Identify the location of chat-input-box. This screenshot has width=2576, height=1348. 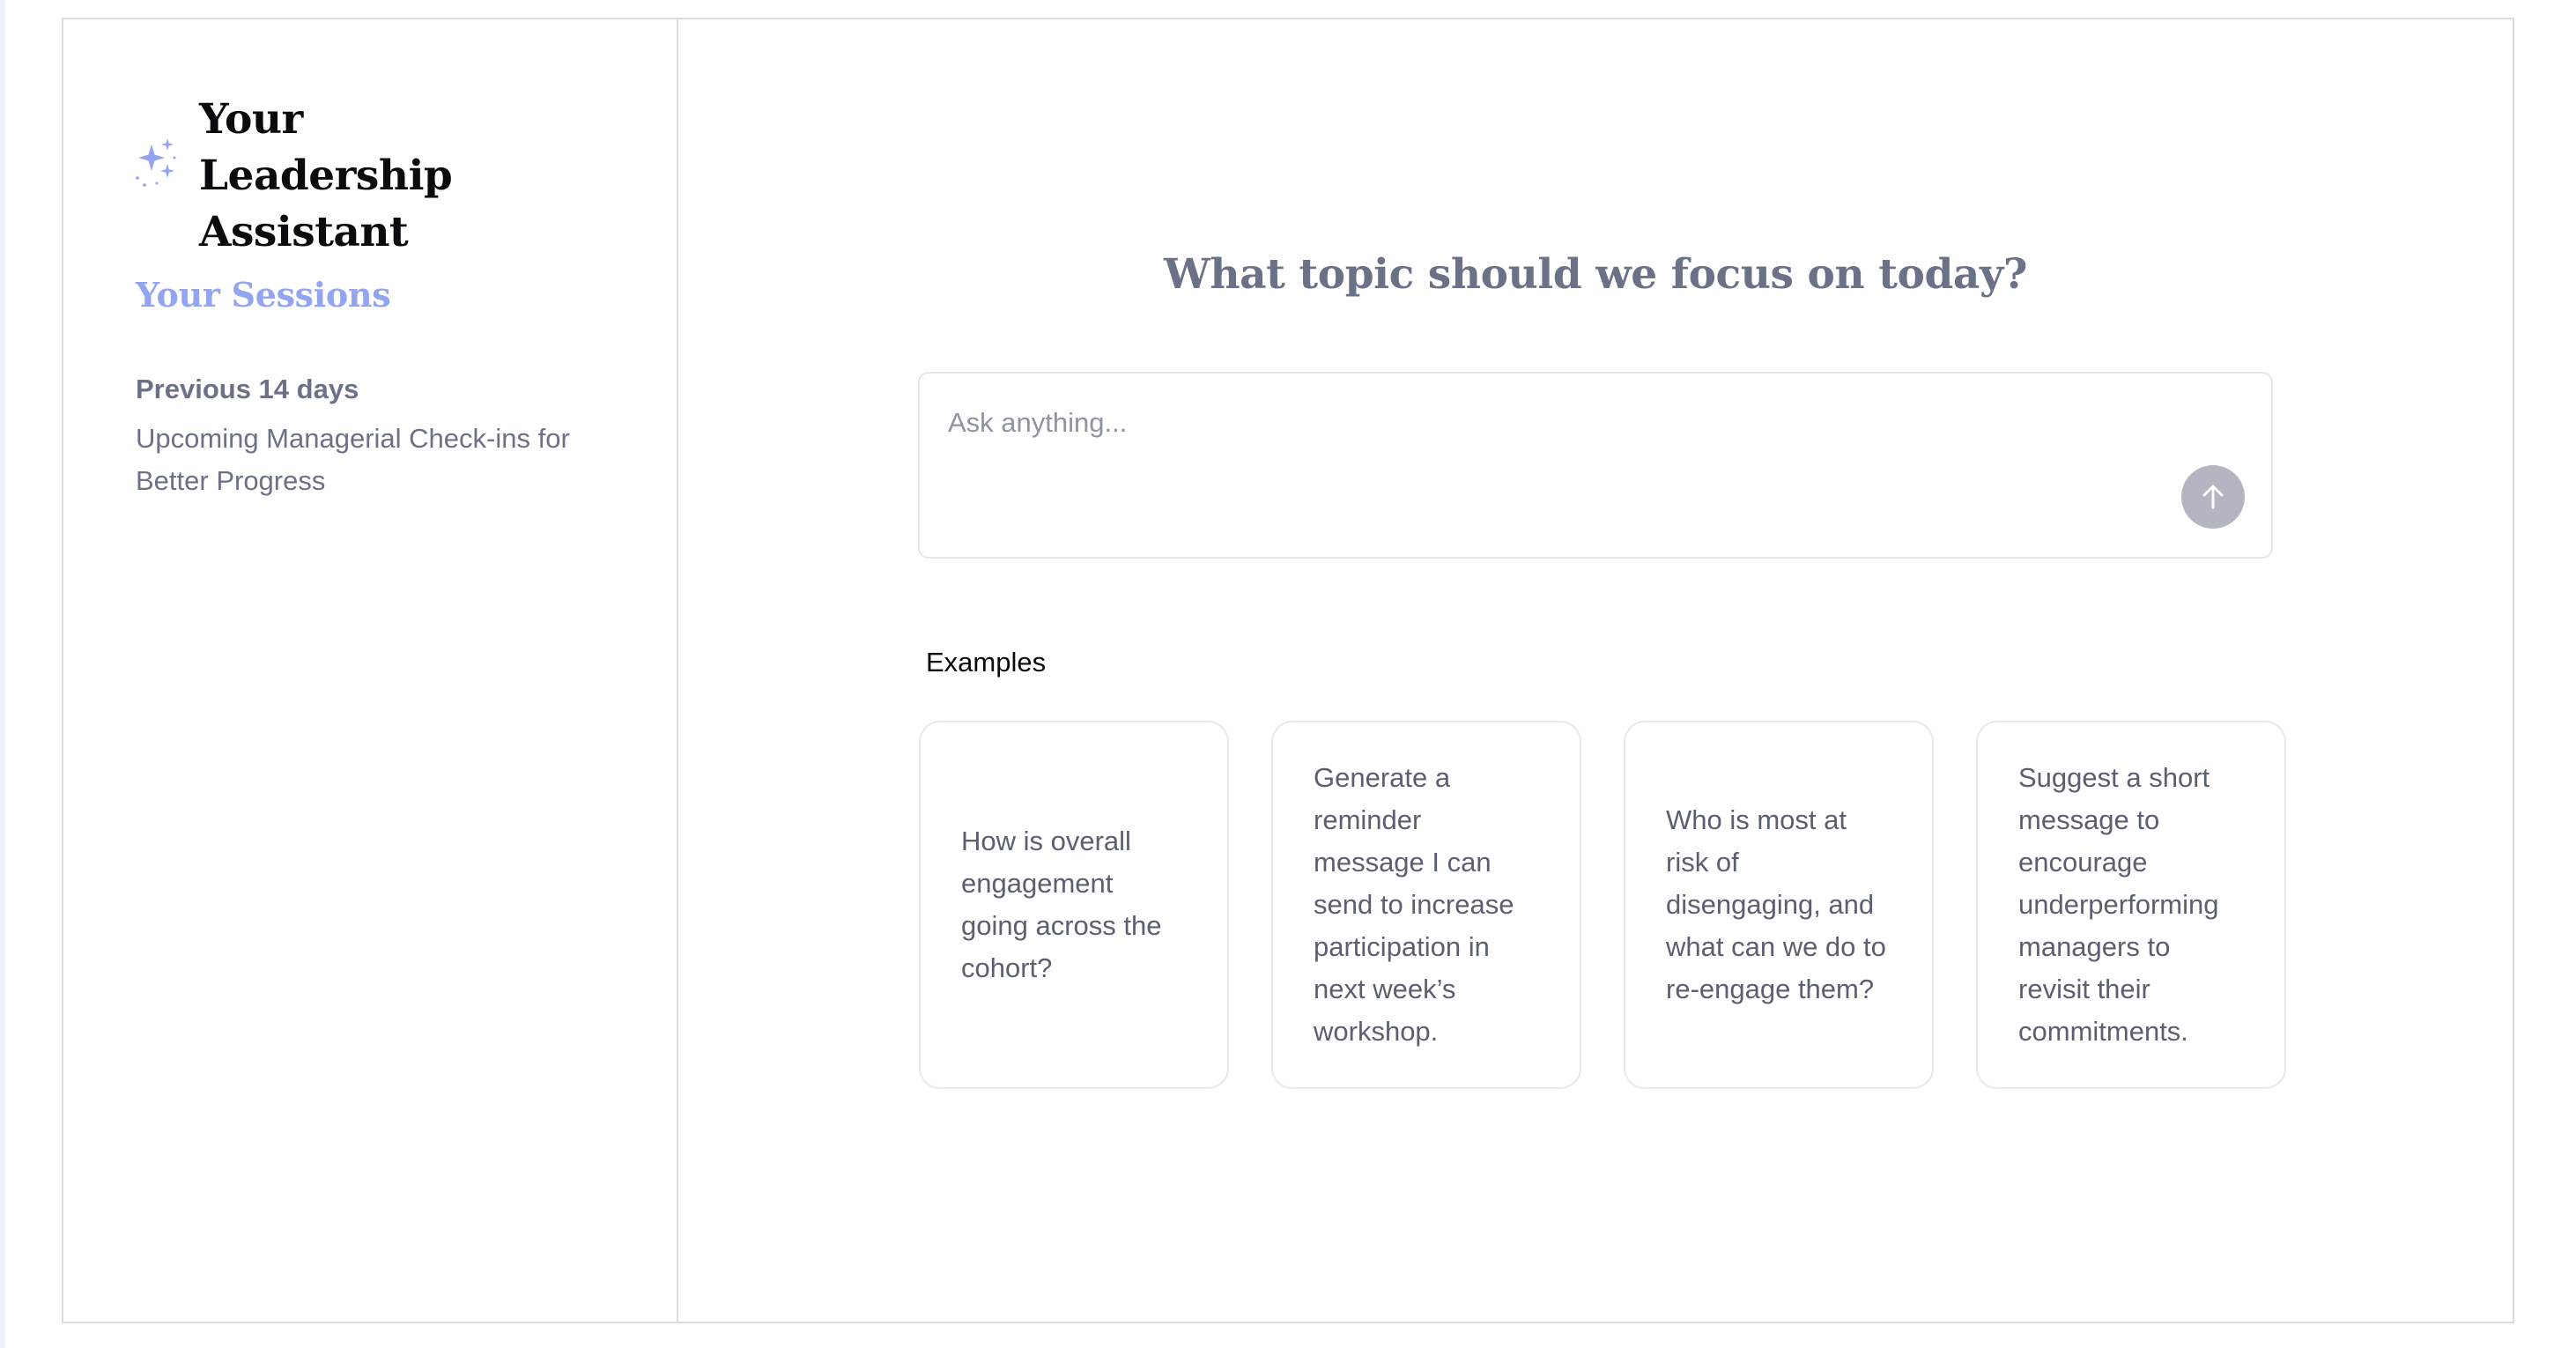
(1595, 465).